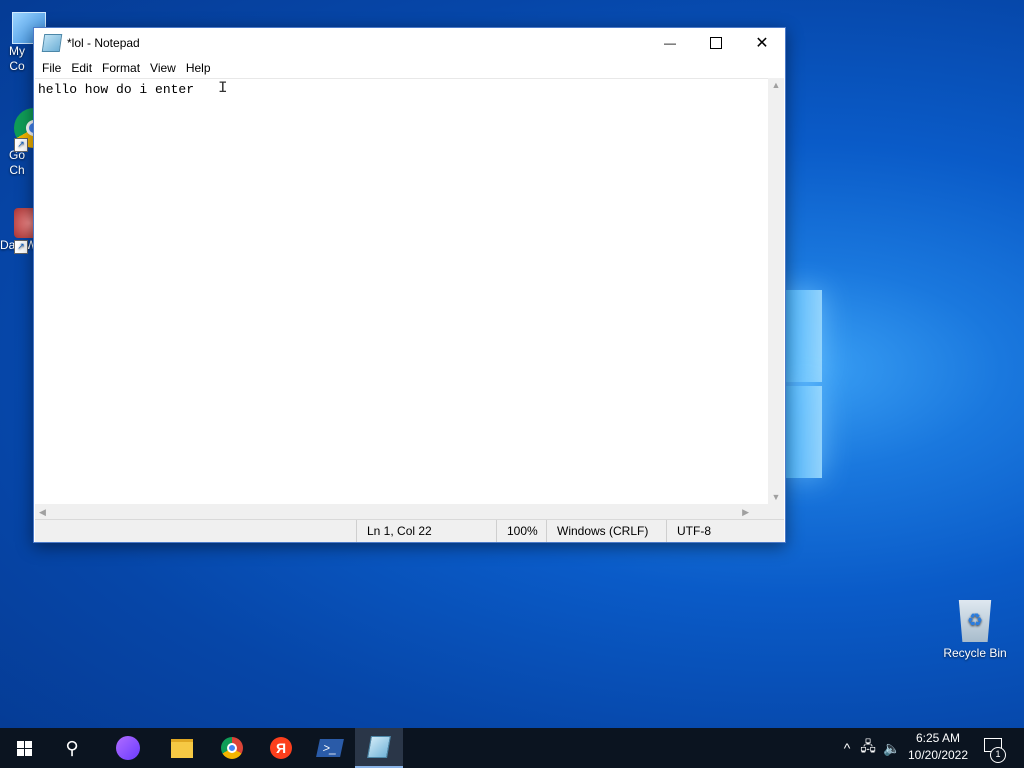  What do you see at coordinates (121, 68) in the screenshot?
I see `menu-format: Format` at bounding box center [121, 68].